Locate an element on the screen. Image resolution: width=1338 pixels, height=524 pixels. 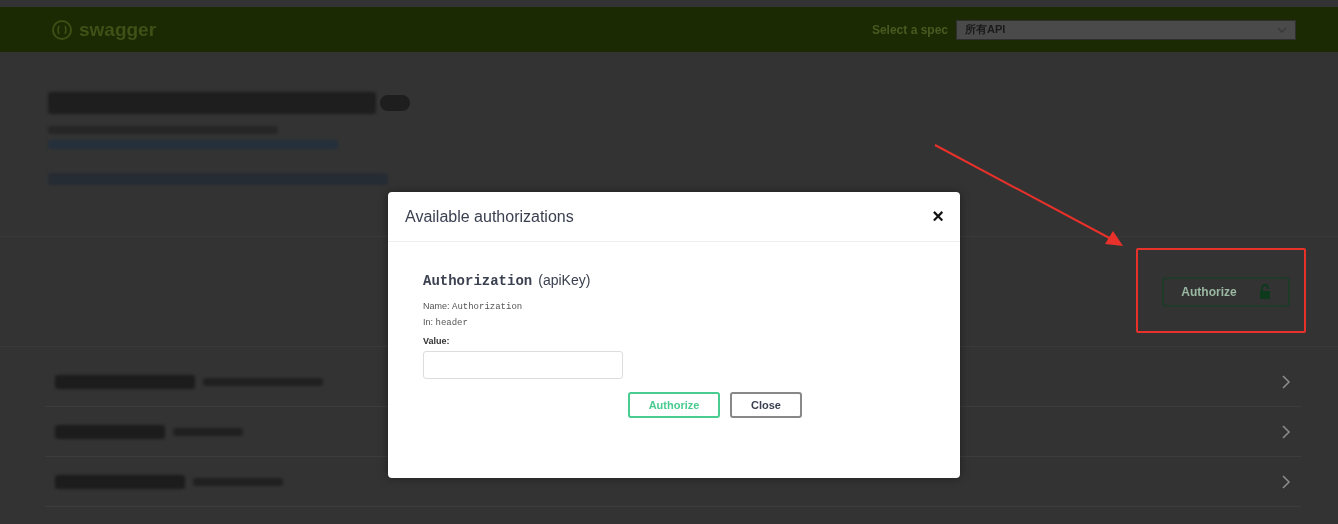
in-line: In: header is located at coordinates (446, 322).